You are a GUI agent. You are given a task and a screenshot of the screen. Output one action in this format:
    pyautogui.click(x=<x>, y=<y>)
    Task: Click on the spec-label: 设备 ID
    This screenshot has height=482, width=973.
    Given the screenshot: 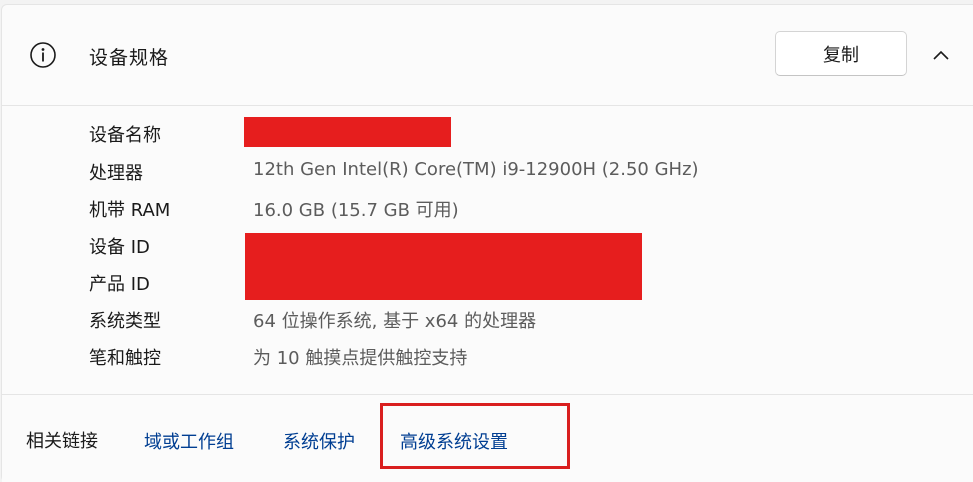 What is the action you would take?
    pyautogui.click(x=119, y=247)
    